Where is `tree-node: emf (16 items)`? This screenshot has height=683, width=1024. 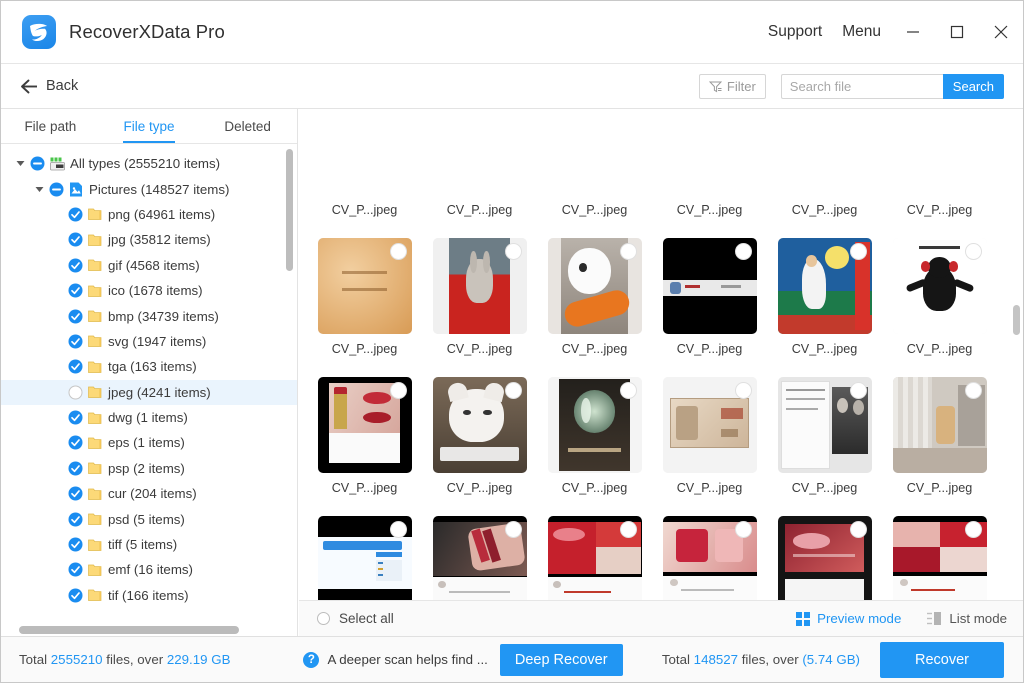
tree-node: emf (16 items) is located at coordinates (149, 569).